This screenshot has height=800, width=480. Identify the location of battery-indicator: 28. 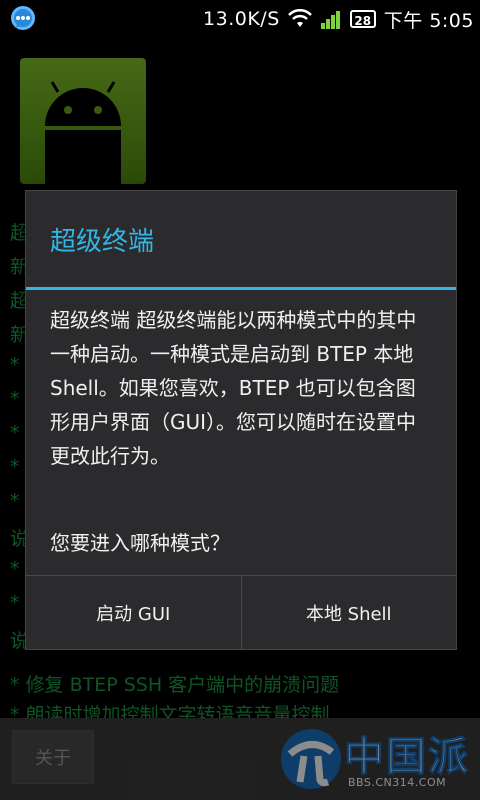
(362, 19).